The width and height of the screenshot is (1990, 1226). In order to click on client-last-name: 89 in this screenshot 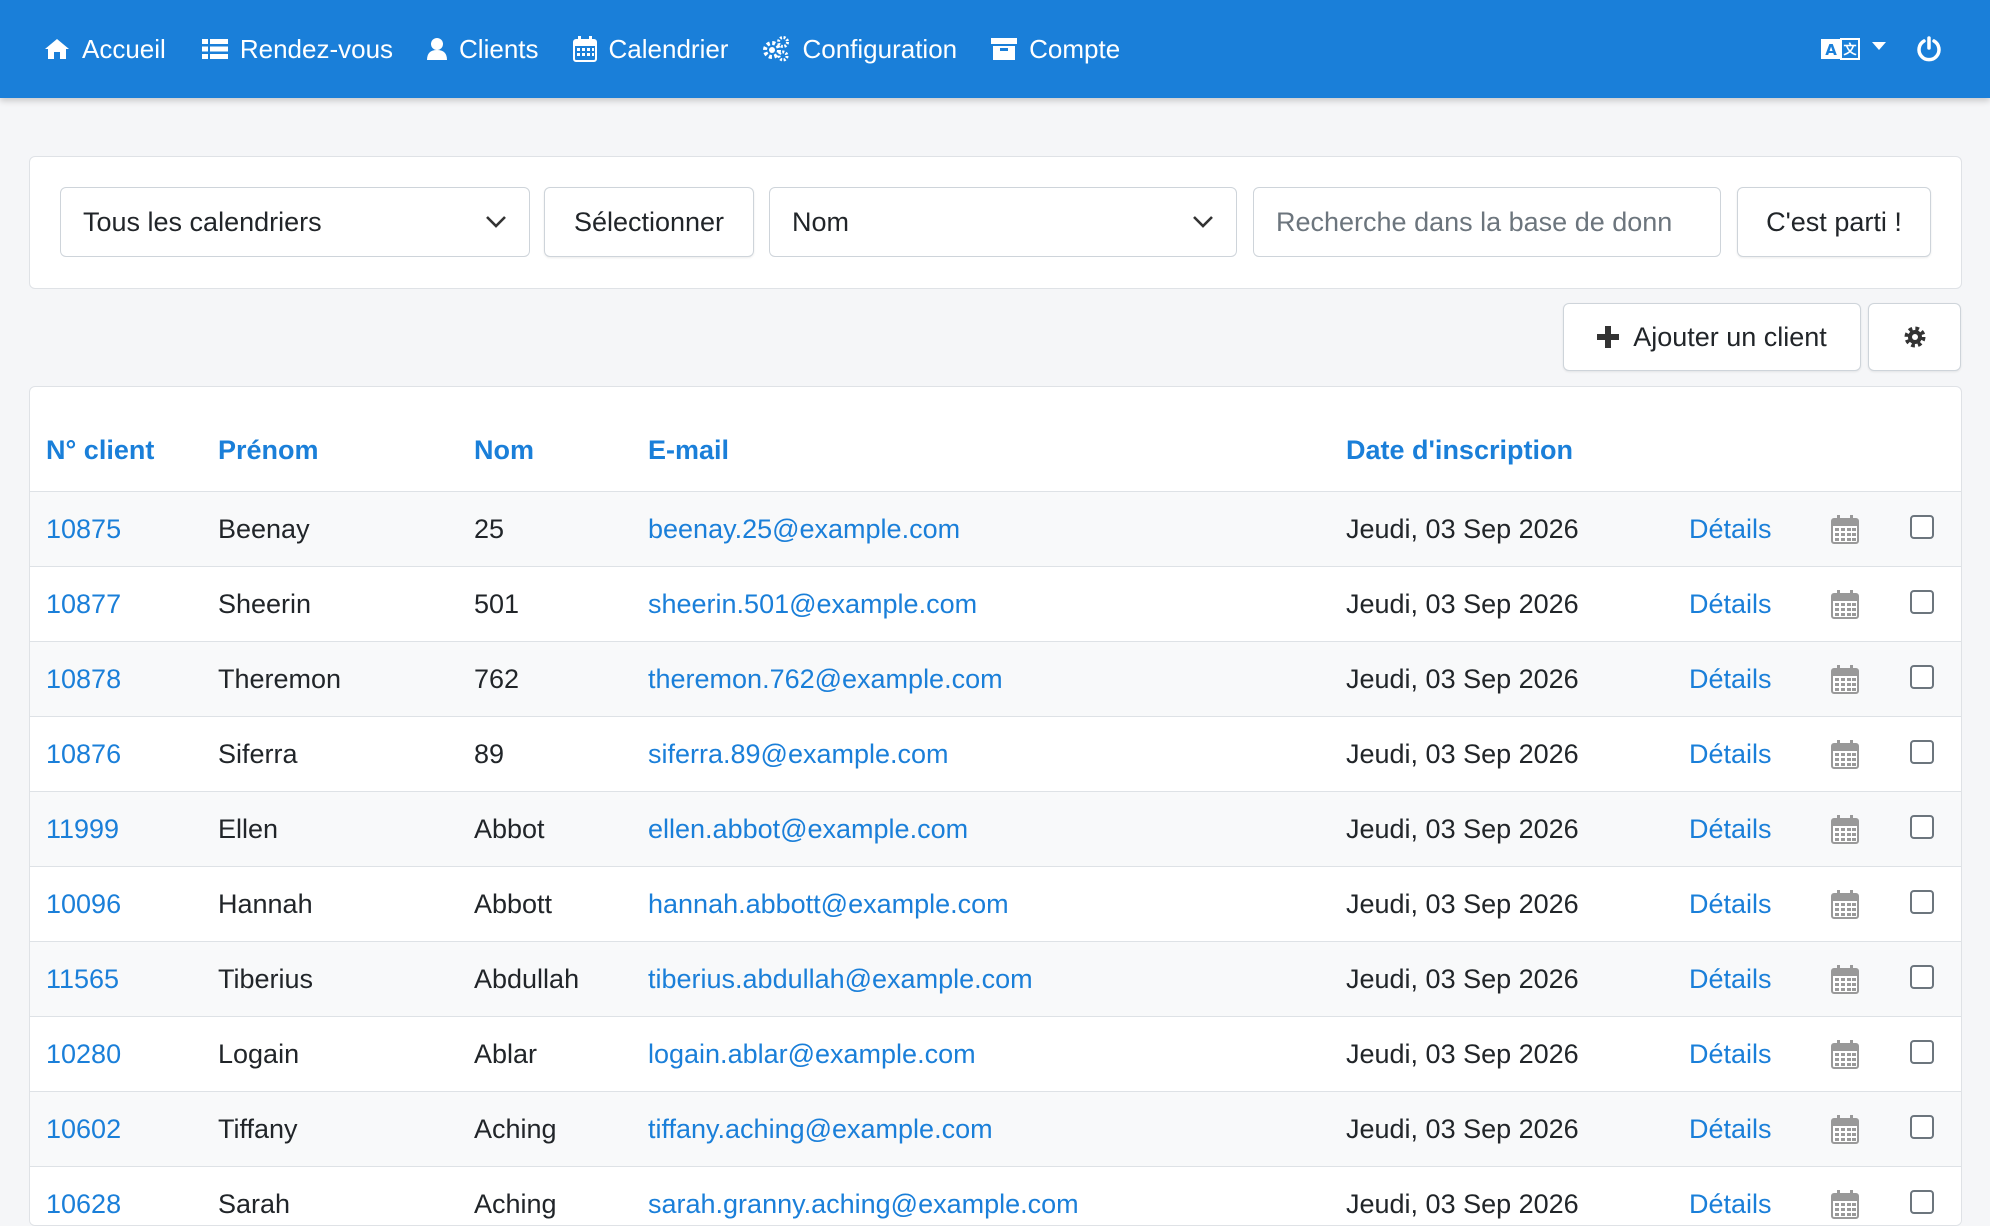, I will do `click(489, 753)`.